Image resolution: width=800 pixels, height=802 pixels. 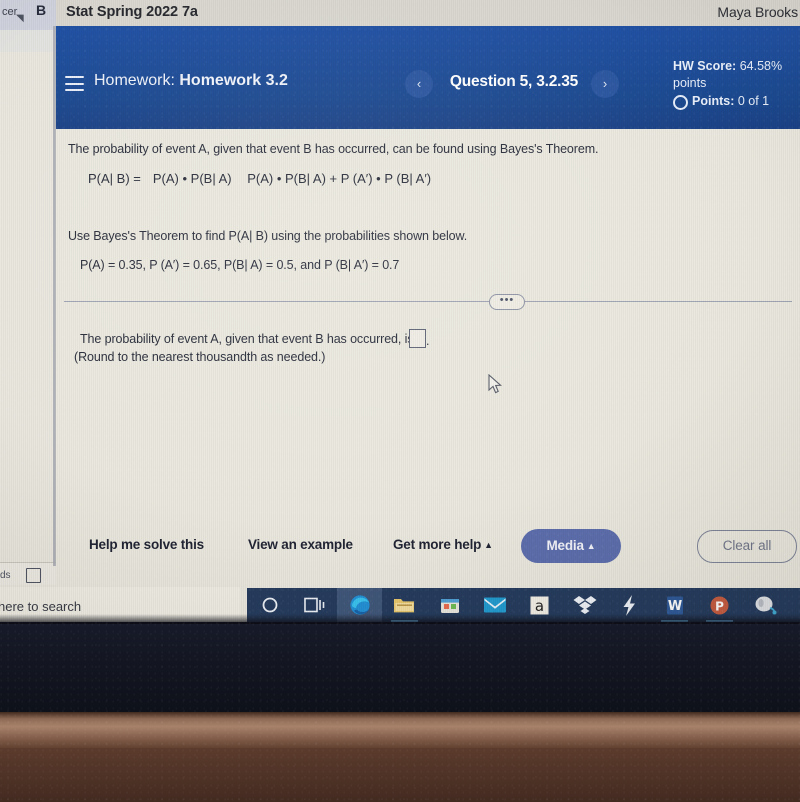 What do you see at coordinates (400, 619) in the screenshot?
I see `screen-edge-shadow` at bounding box center [400, 619].